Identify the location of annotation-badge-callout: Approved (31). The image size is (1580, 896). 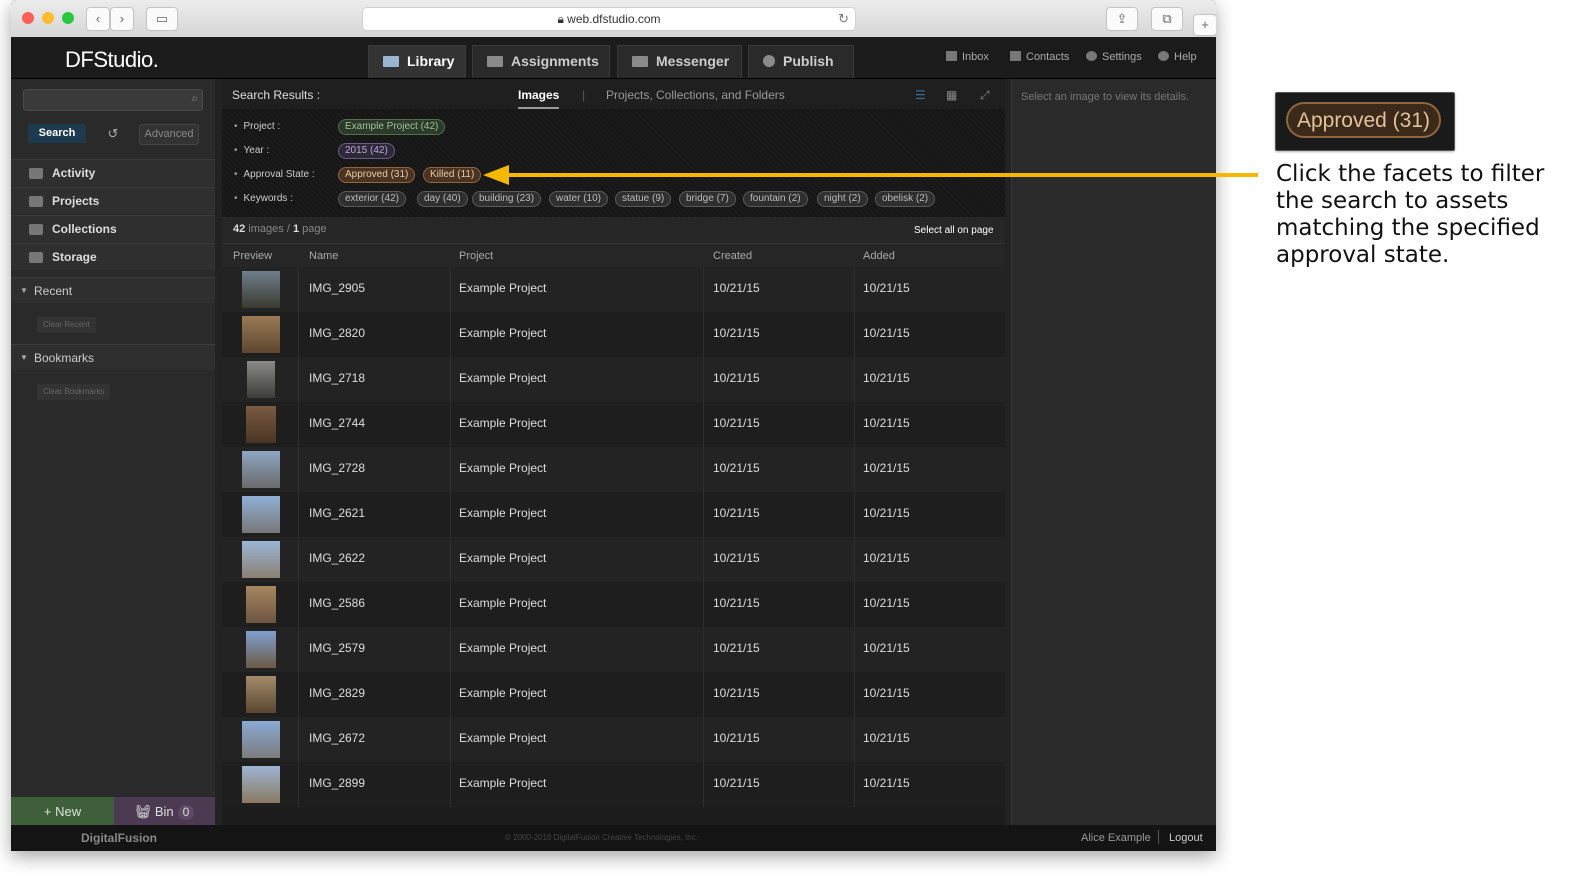
(1365, 121).